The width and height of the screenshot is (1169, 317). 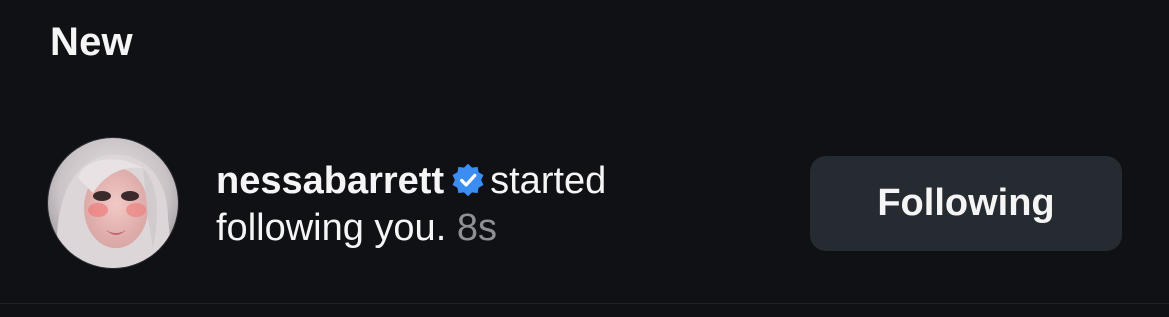 I want to click on divider, so click(x=584, y=303).